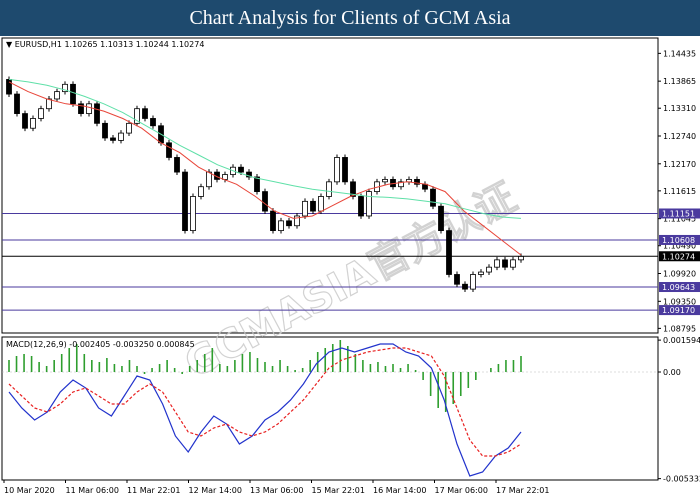 The height and width of the screenshot is (500, 700). I want to click on y-tick-label: 1.09350, so click(679, 301).